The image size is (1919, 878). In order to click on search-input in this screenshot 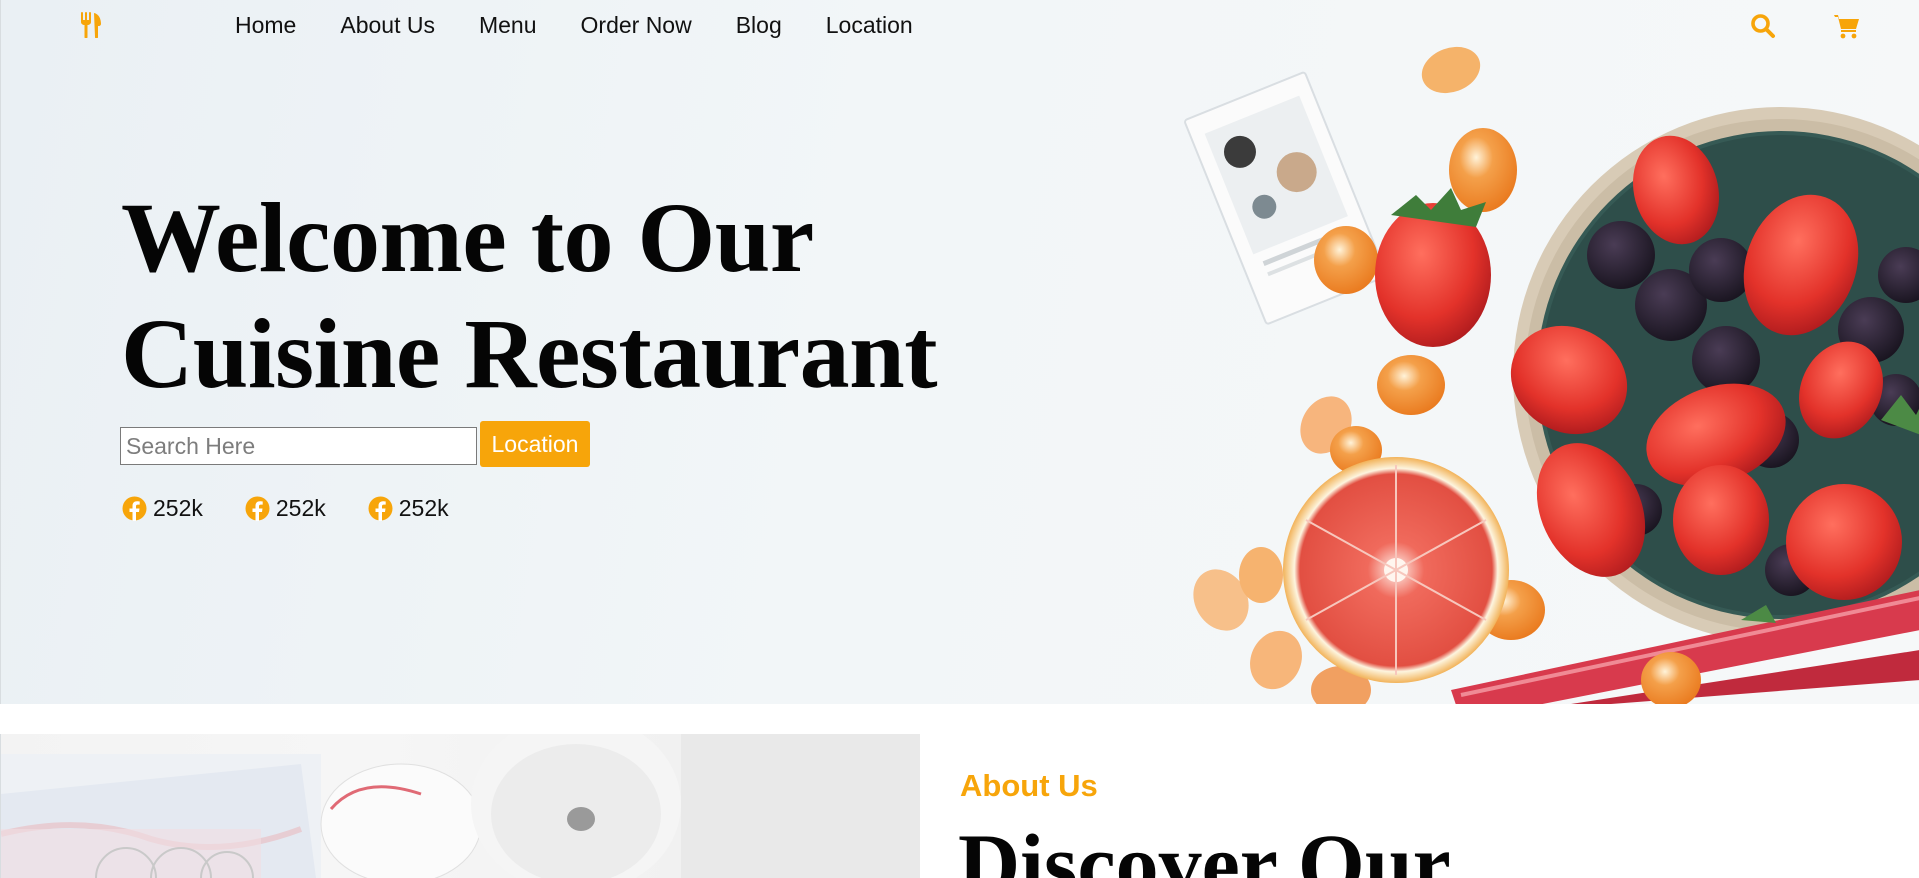, I will do `click(298, 446)`.